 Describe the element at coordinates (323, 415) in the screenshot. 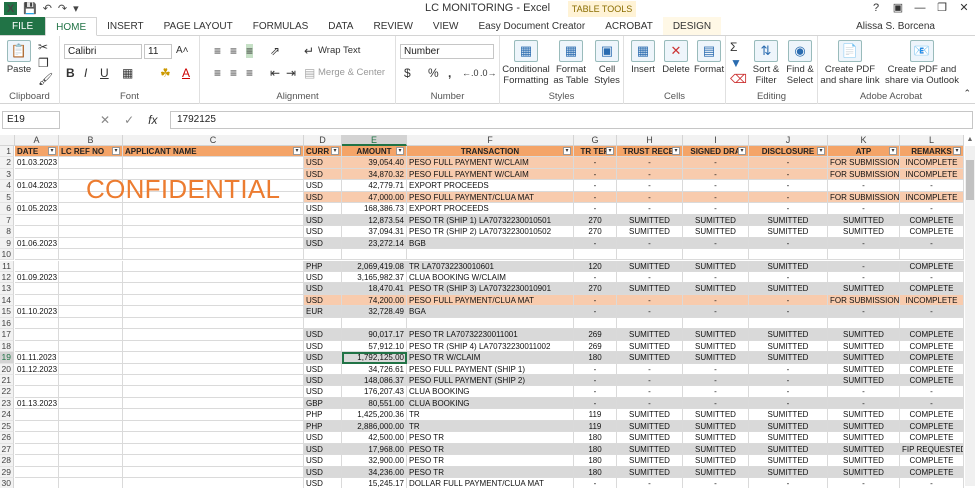

I see `table-cell: PHP` at that location.